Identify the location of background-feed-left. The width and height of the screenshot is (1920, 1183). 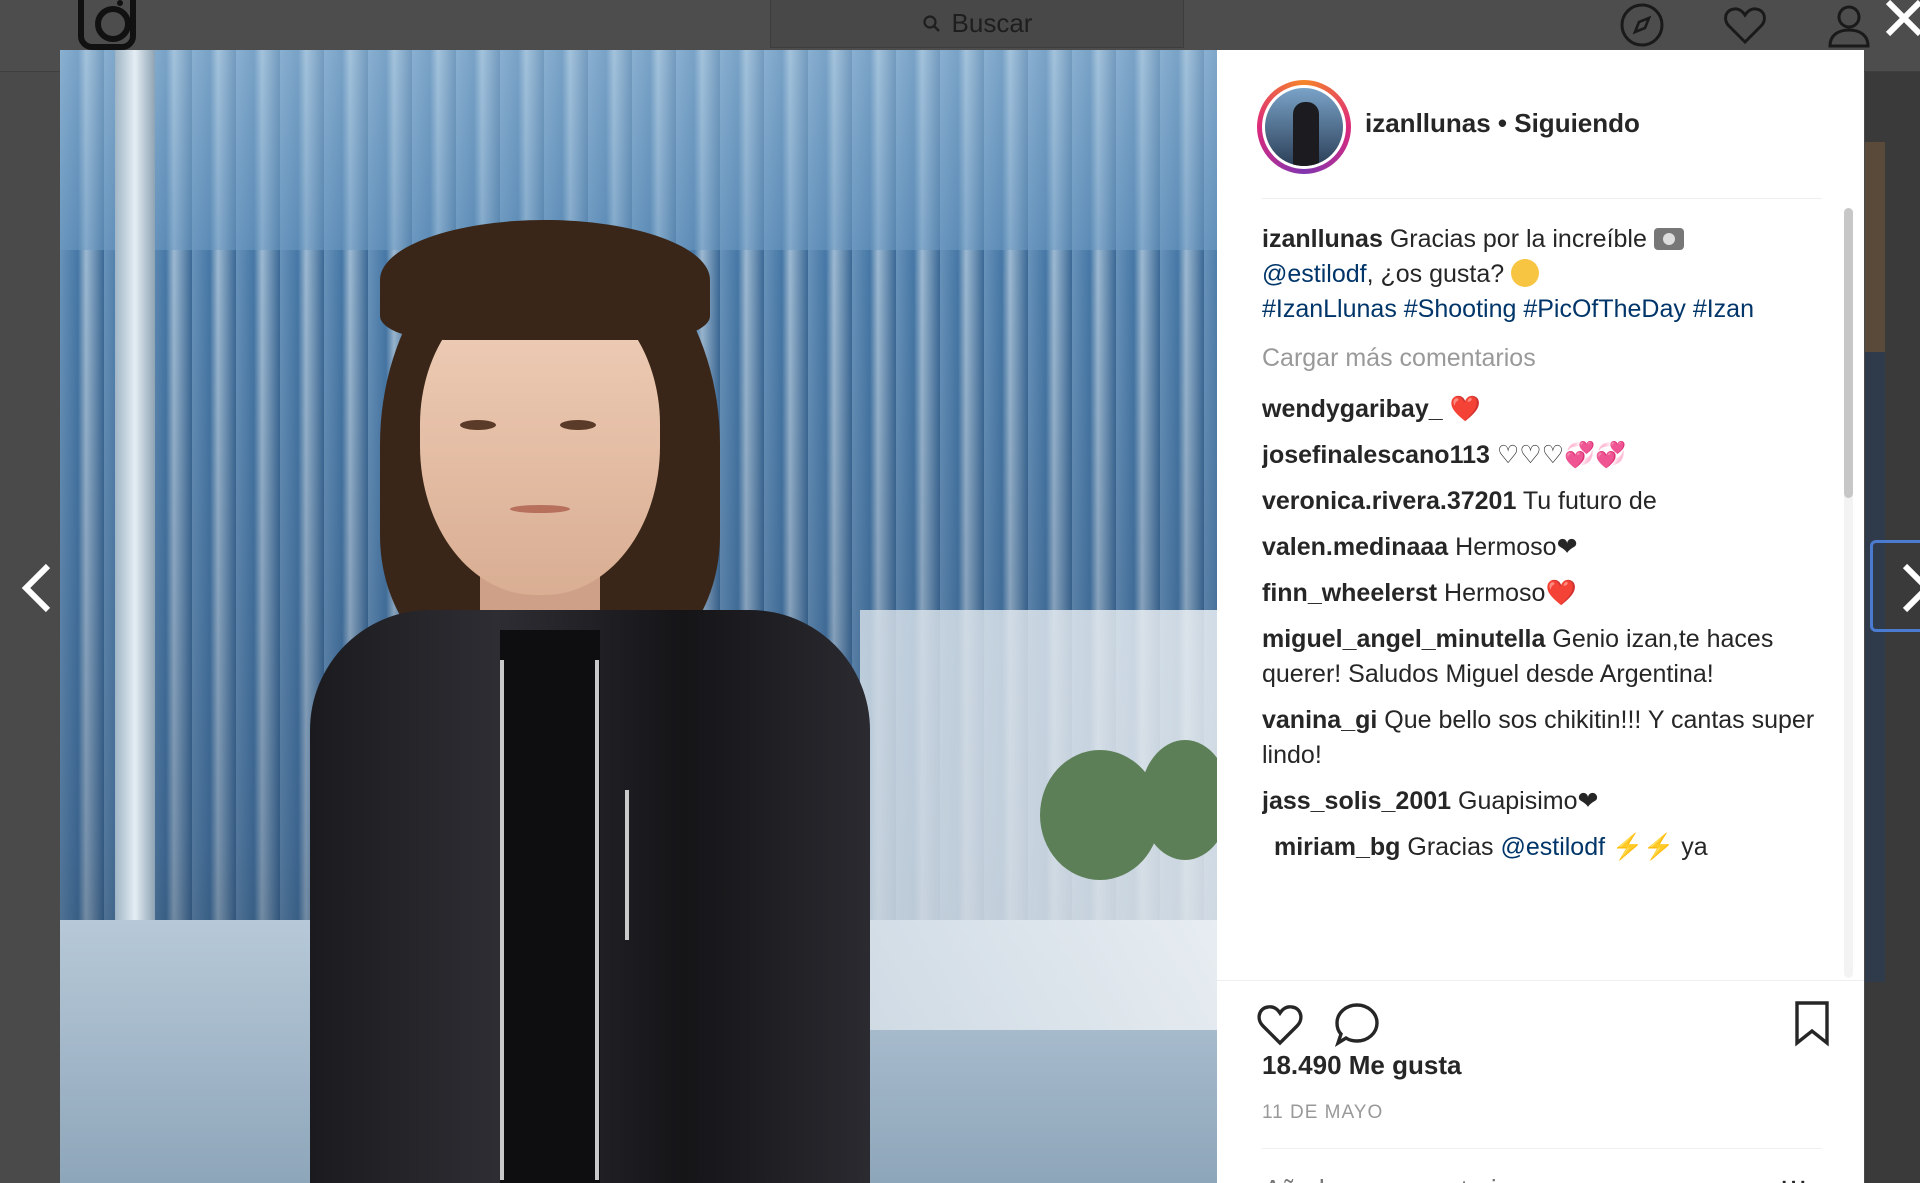
(30, 627).